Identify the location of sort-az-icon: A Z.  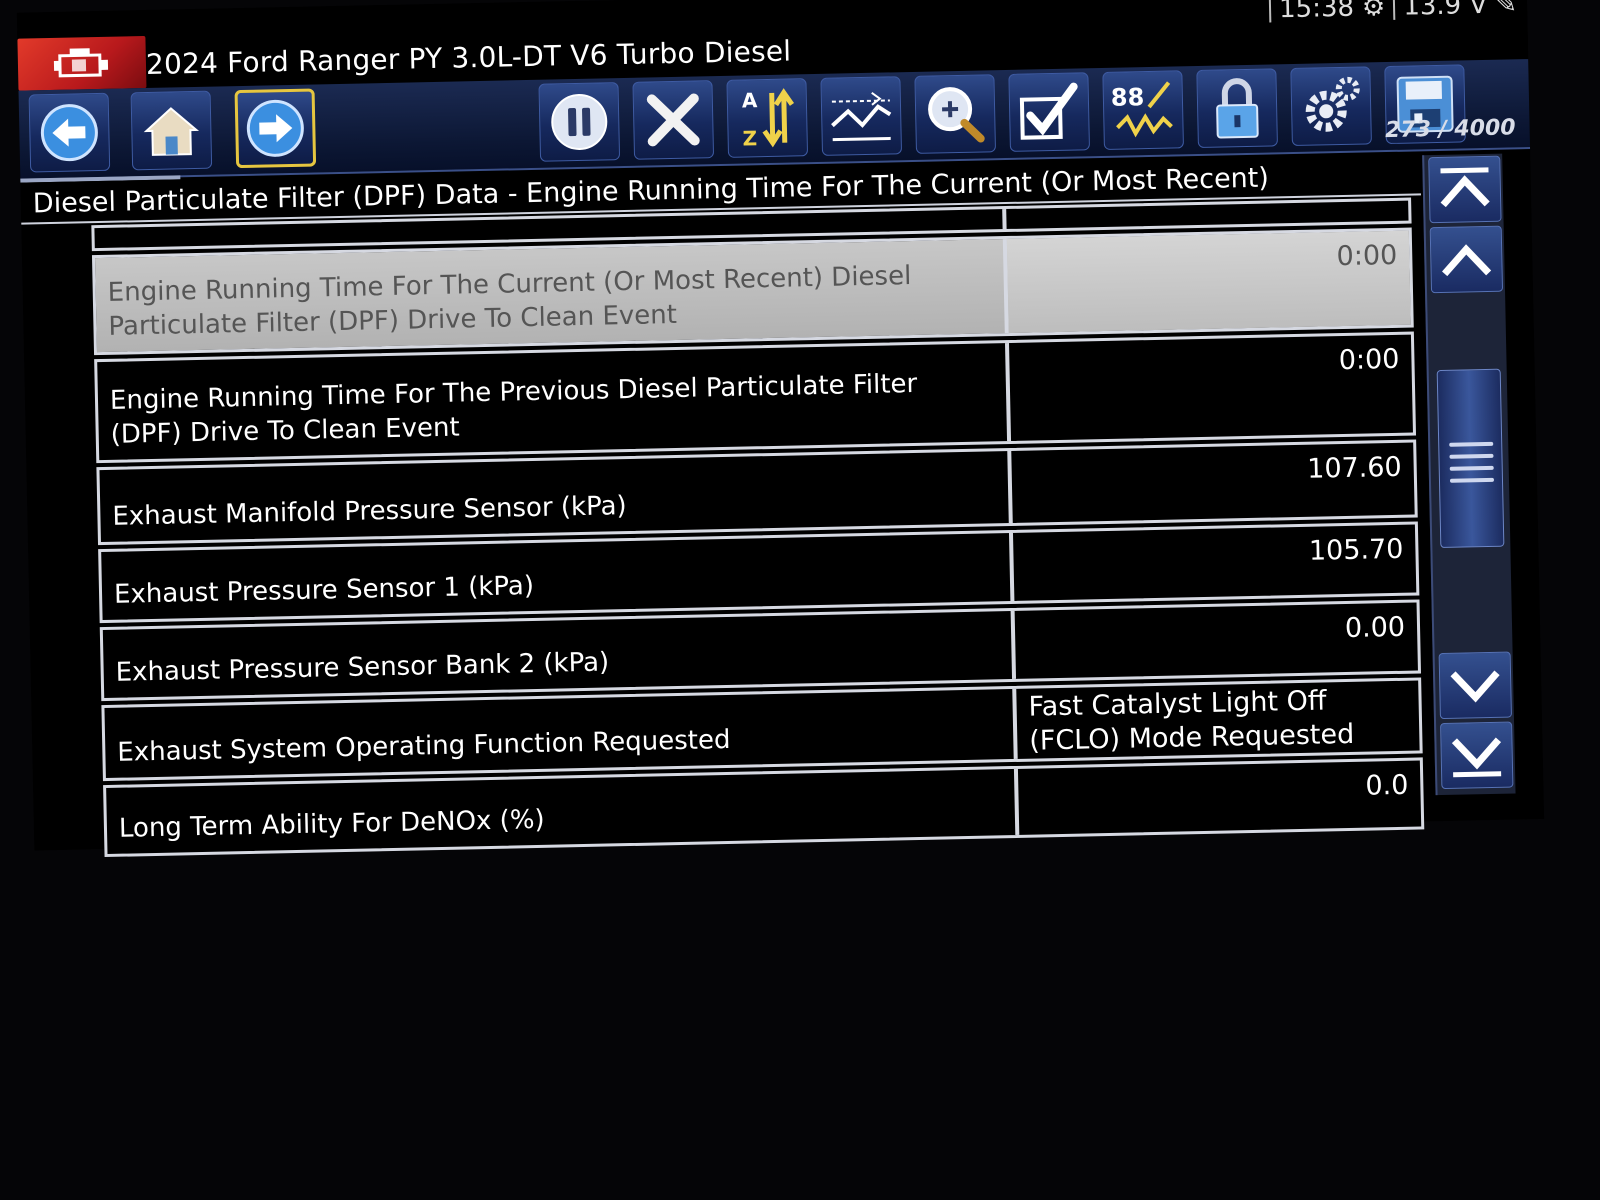
(768, 119).